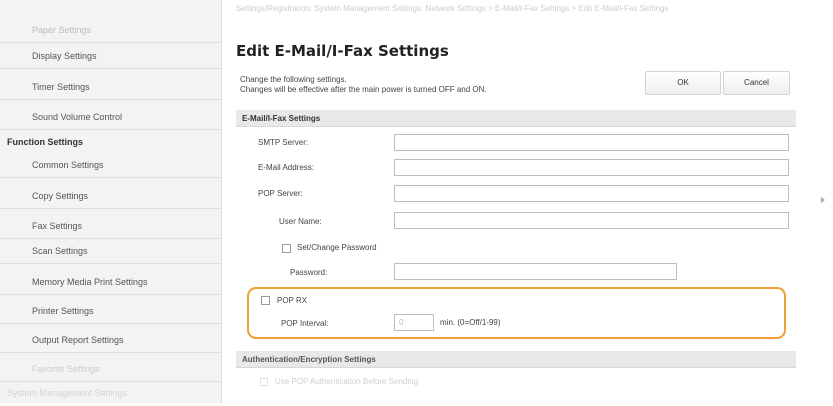  What do you see at coordinates (516, 313) in the screenshot?
I see `pop-rx-highlight` at bounding box center [516, 313].